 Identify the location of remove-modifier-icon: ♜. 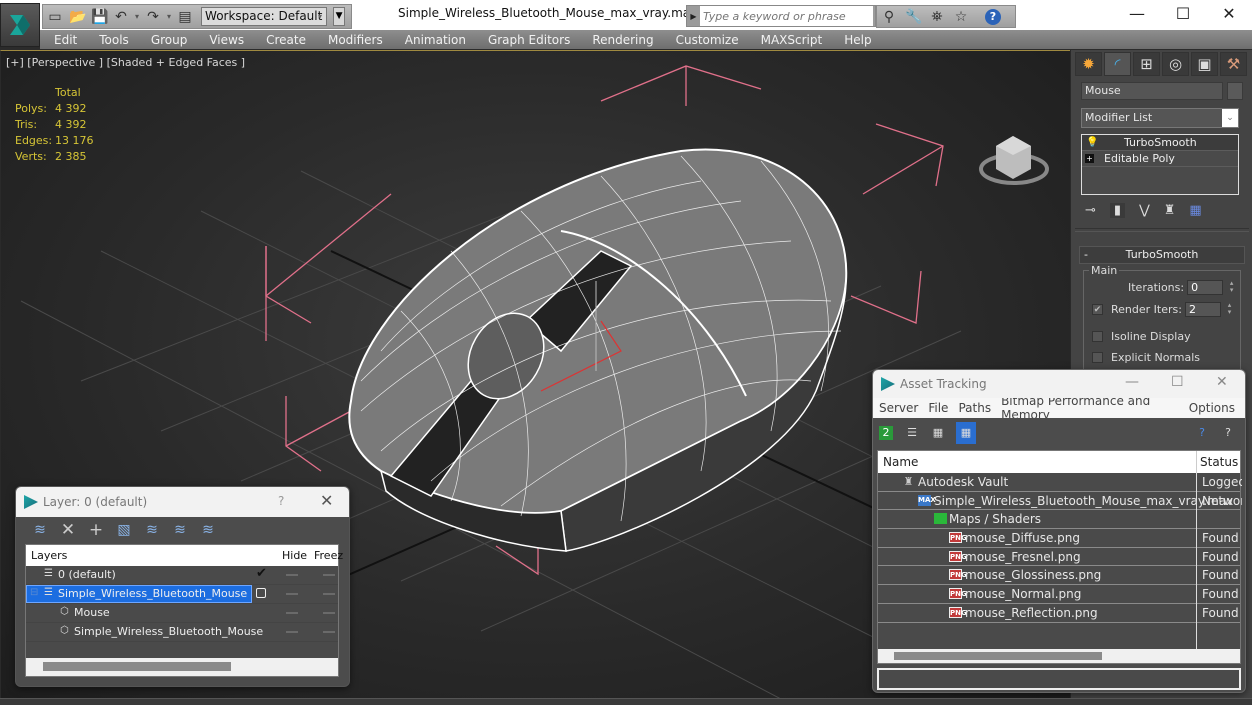
(1170, 210).